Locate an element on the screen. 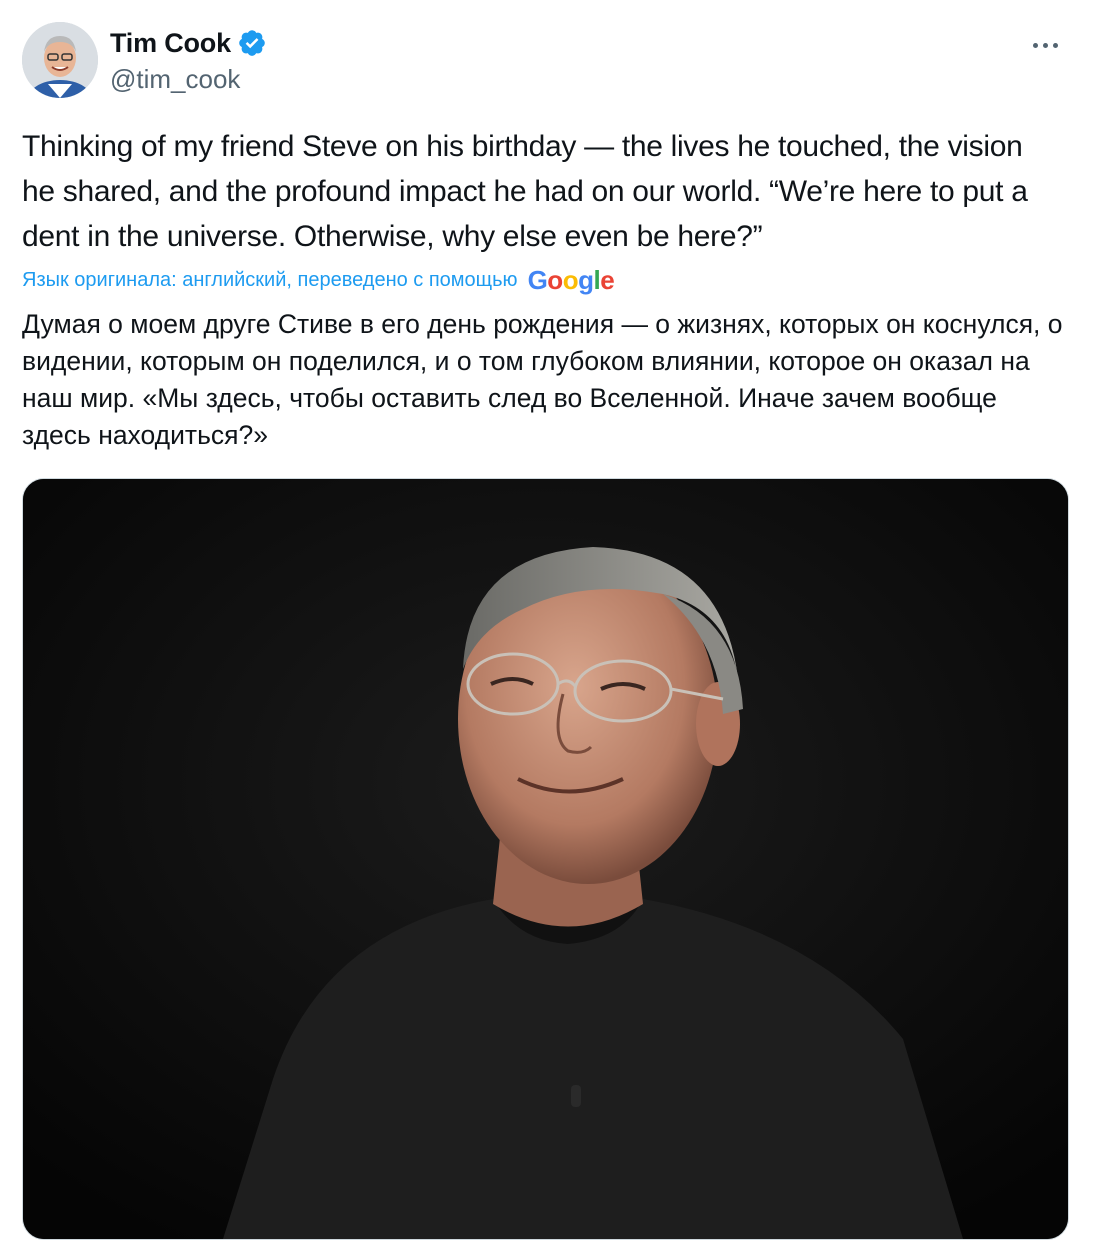  more-horizontal-icon is located at coordinates (1035, 45).